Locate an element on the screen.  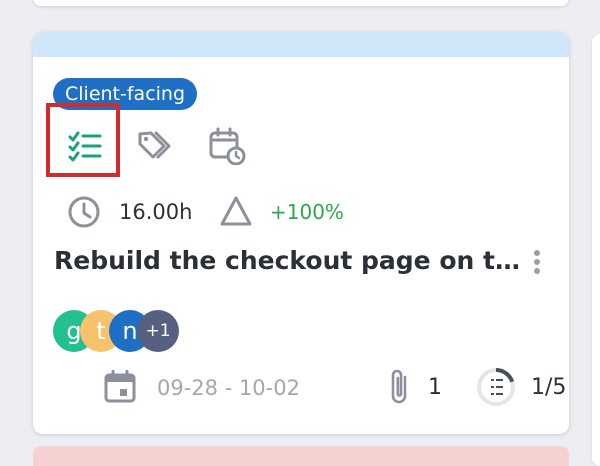
assignees: g t n +1 is located at coordinates (153, 332).